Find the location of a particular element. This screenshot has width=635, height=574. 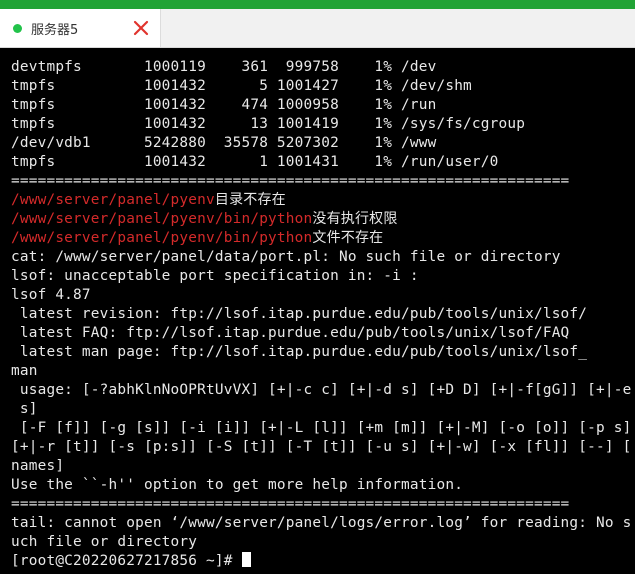

terminal-line: uch file or directory is located at coordinates (104, 542).